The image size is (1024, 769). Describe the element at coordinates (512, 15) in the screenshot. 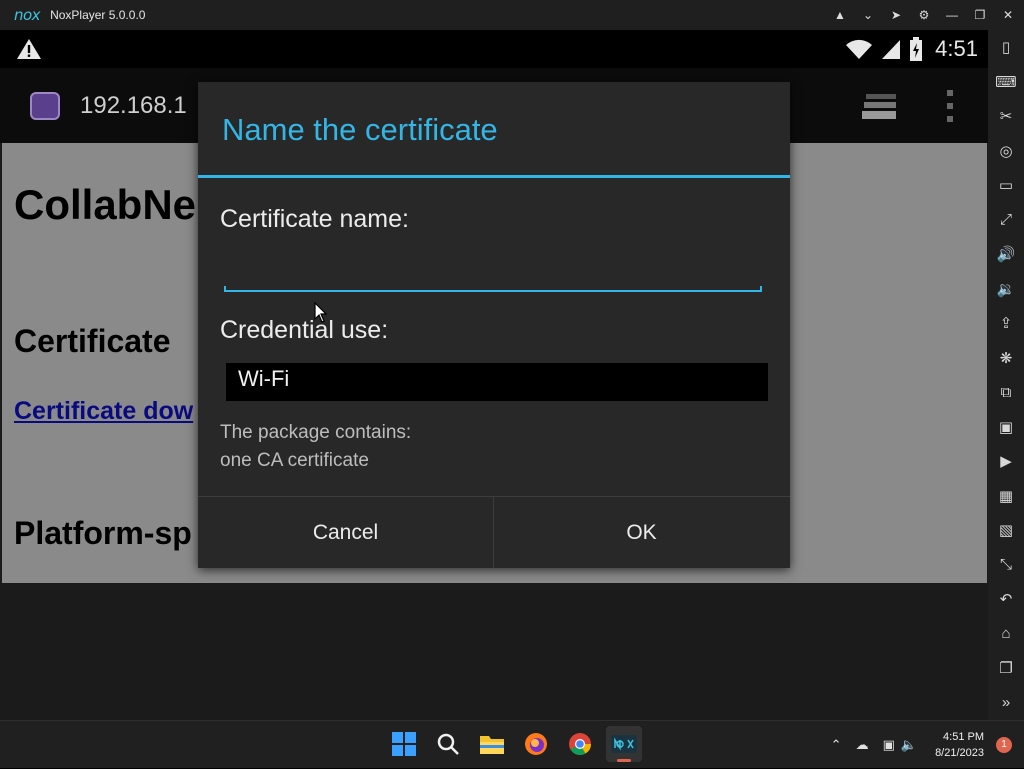

I see `nox-titlebar: nox NoxPlayer 5.0.0.0 ▲ ⌄ ➤ ⚙ — ❐ ✕` at that location.